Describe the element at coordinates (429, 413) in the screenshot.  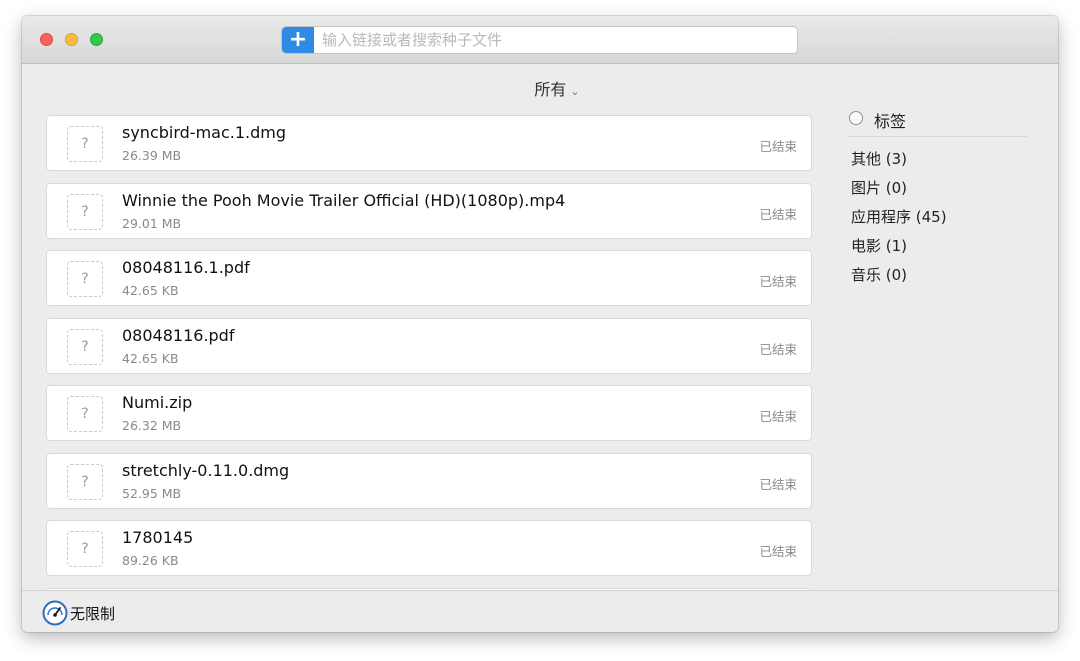
I see `download-item: ? Numi.zip 26.32 MB 已结束` at that location.